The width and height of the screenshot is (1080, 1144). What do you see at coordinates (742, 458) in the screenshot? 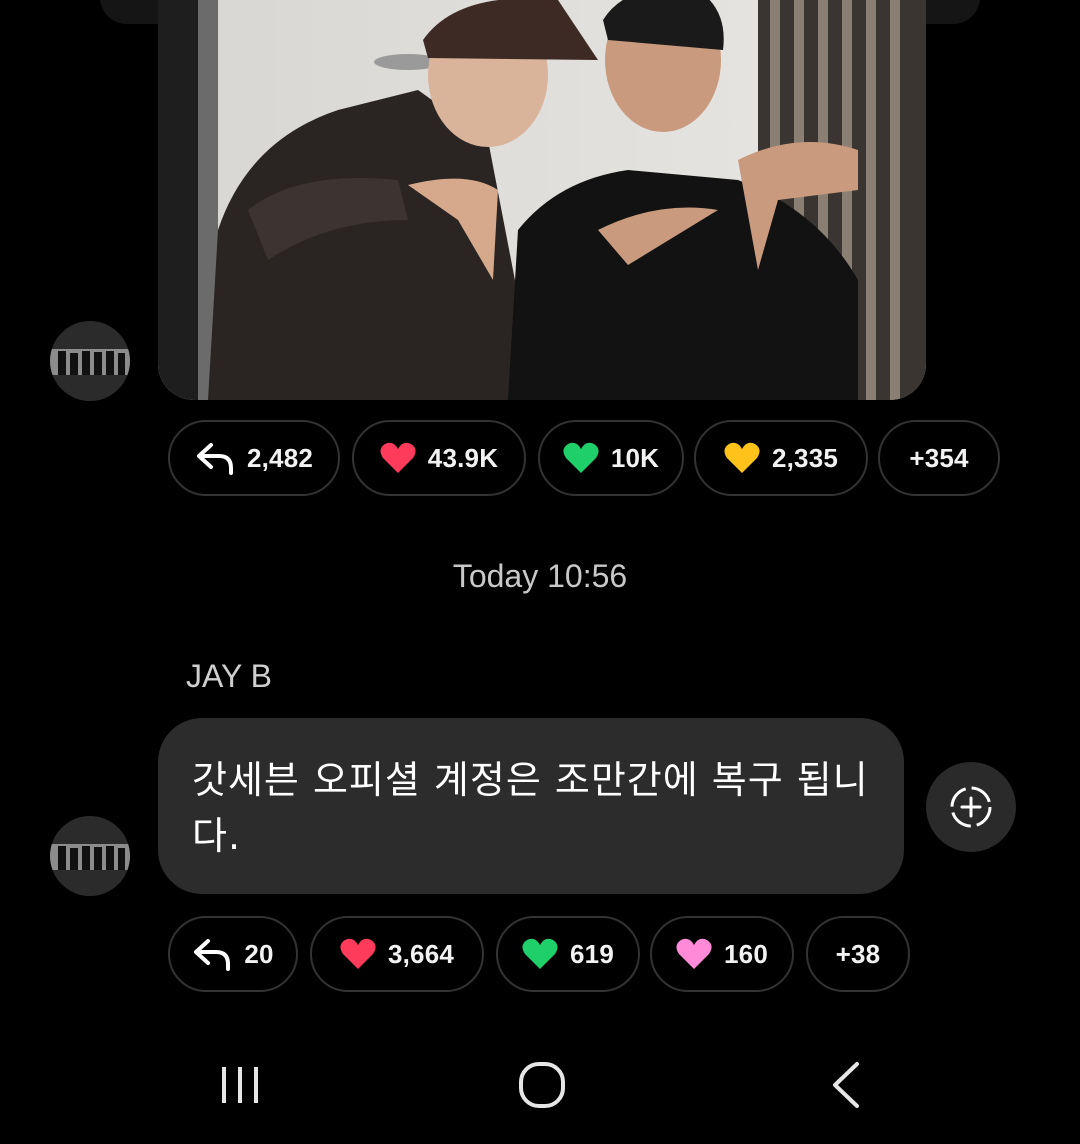
I see `yellow-heart-icon` at bounding box center [742, 458].